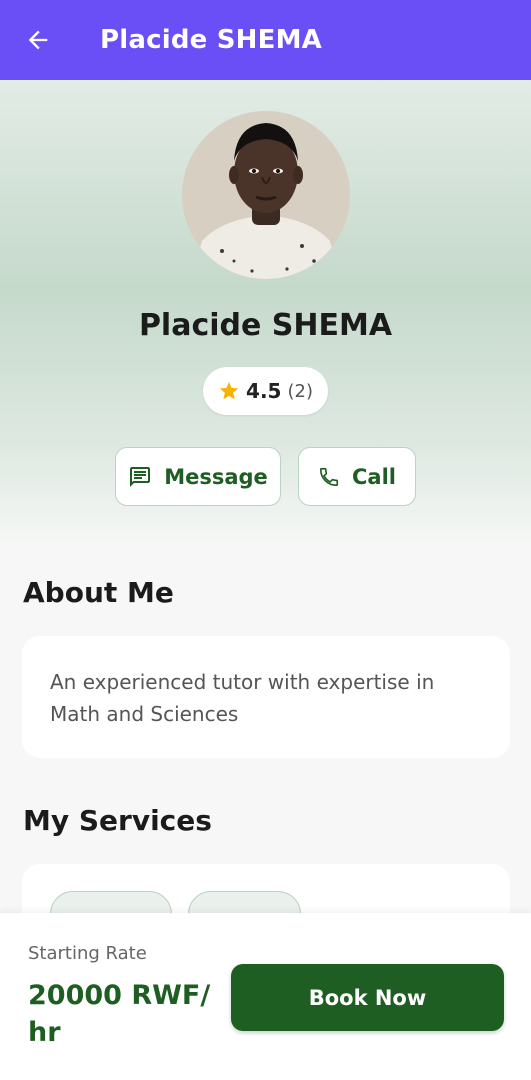  What do you see at coordinates (367, 997) in the screenshot?
I see `book-now-button: Book Now` at bounding box center [367, 997].